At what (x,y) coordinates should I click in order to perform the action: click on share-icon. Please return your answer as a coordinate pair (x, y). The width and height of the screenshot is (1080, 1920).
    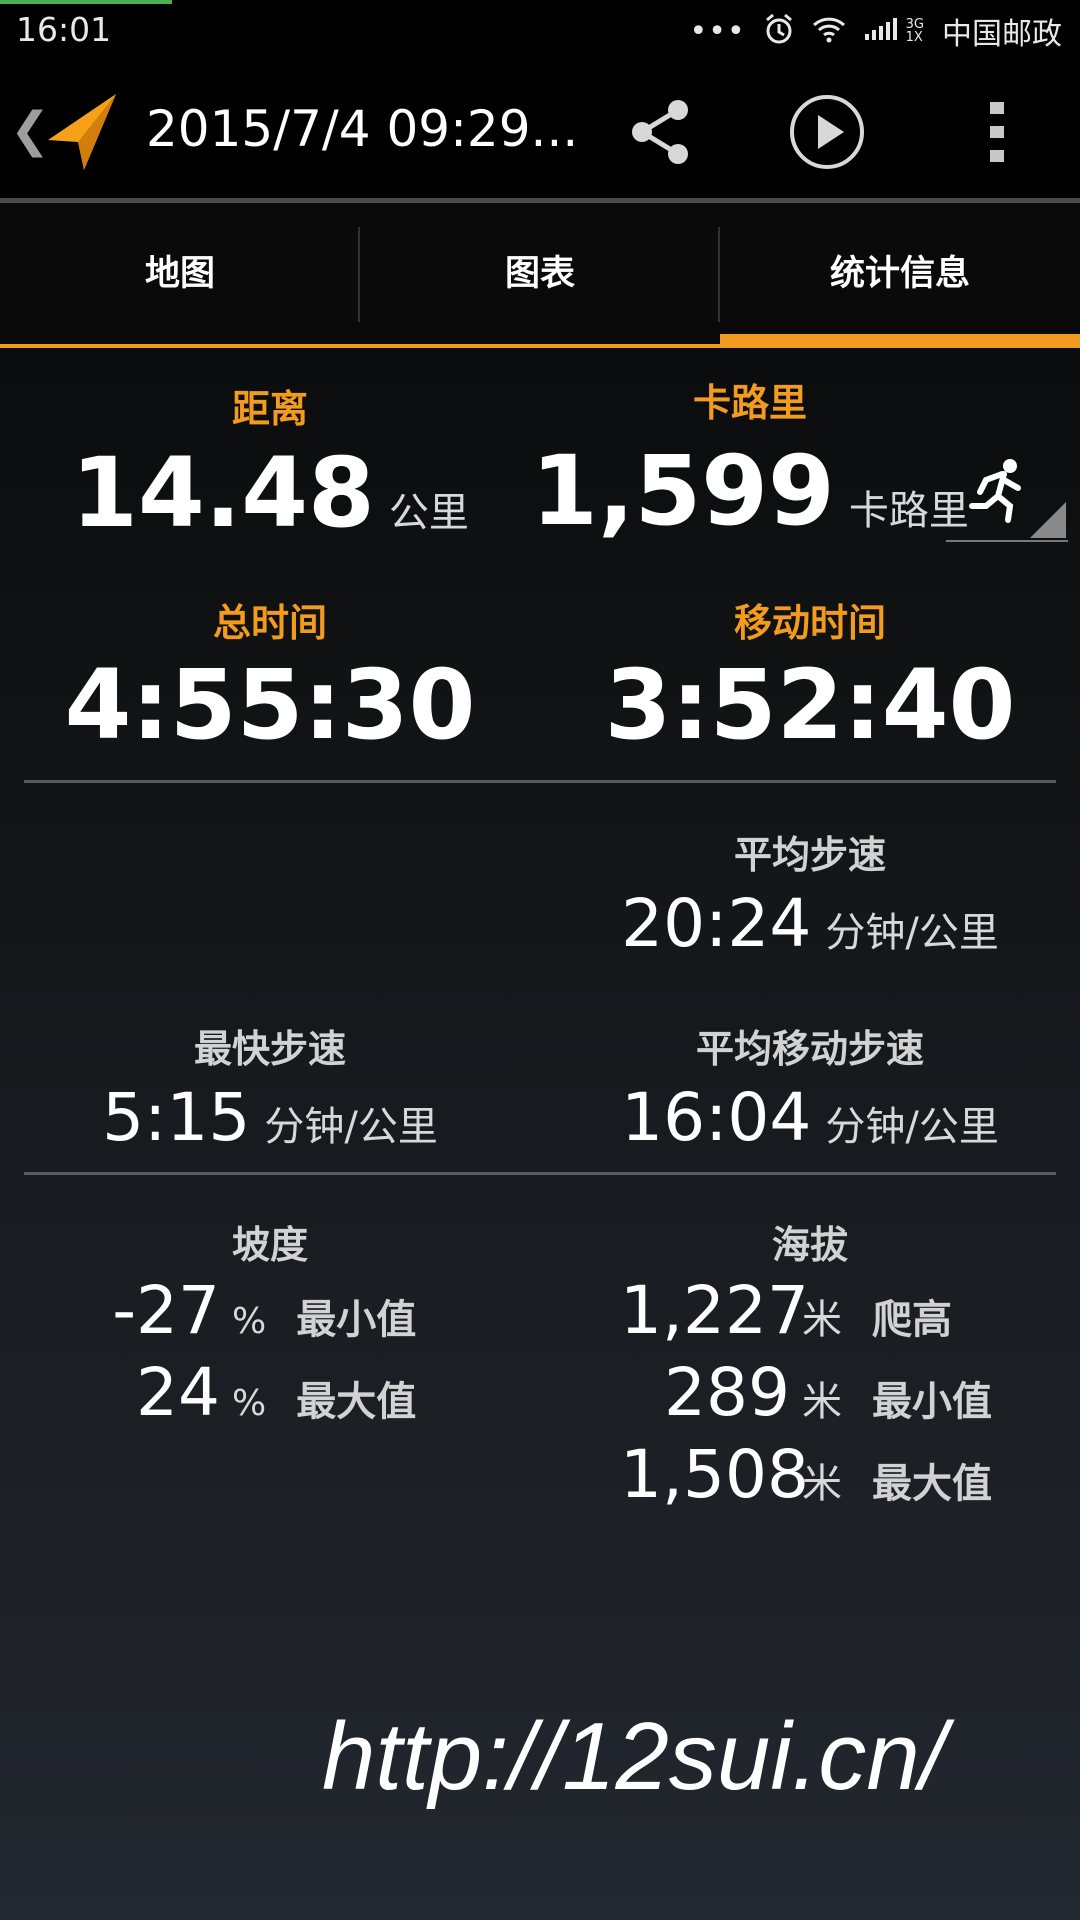
    Looking at the image, I should click on (660, 132).